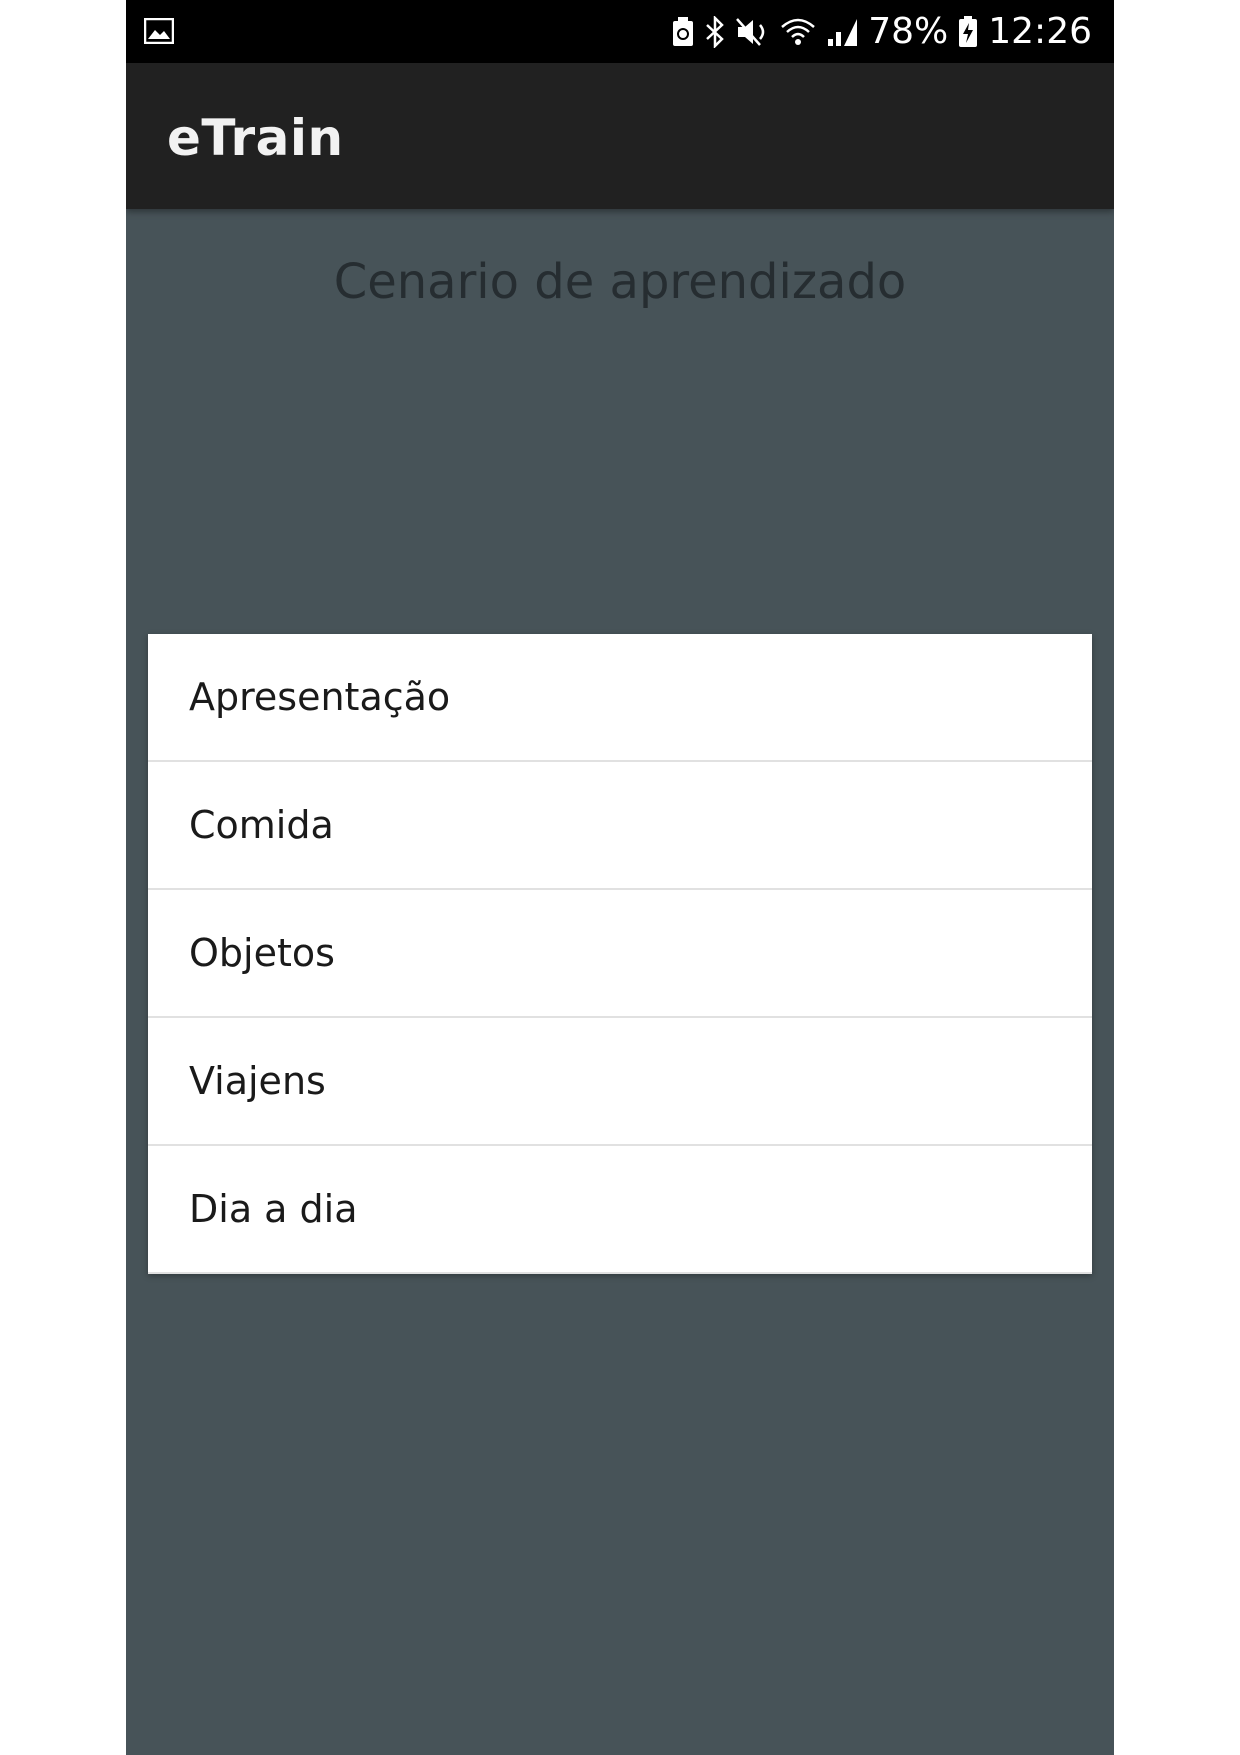  What do you see at coordinates (620, 1082) in the screenshot?
I see `list-item-viajens: Viajens` at bounding box center [620, 1082].